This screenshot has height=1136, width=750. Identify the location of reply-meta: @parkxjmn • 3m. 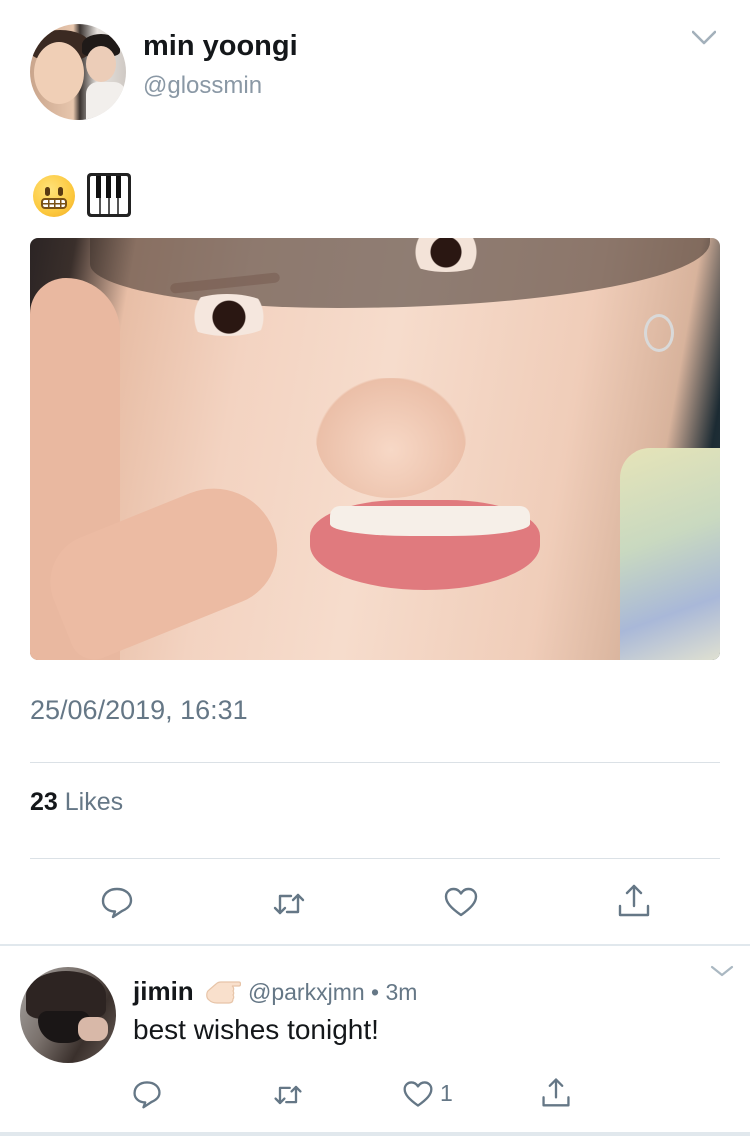
(332, 992).